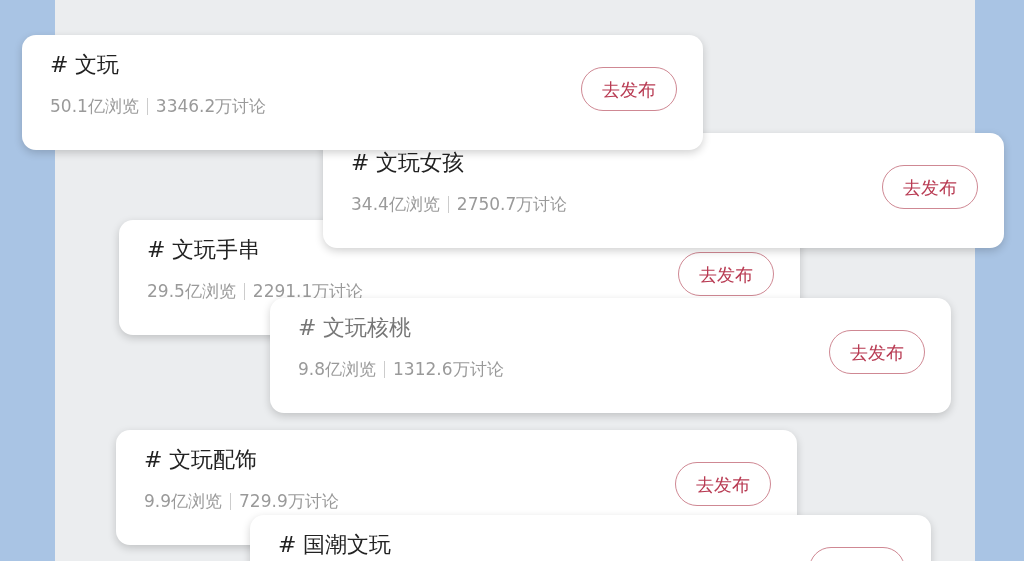 This screenshot has width=1024, height=561. What do you see at coordinates (85, 65) in the screenshot?
I see `topic-title: # 文玩` at bounding box center [85, 65].